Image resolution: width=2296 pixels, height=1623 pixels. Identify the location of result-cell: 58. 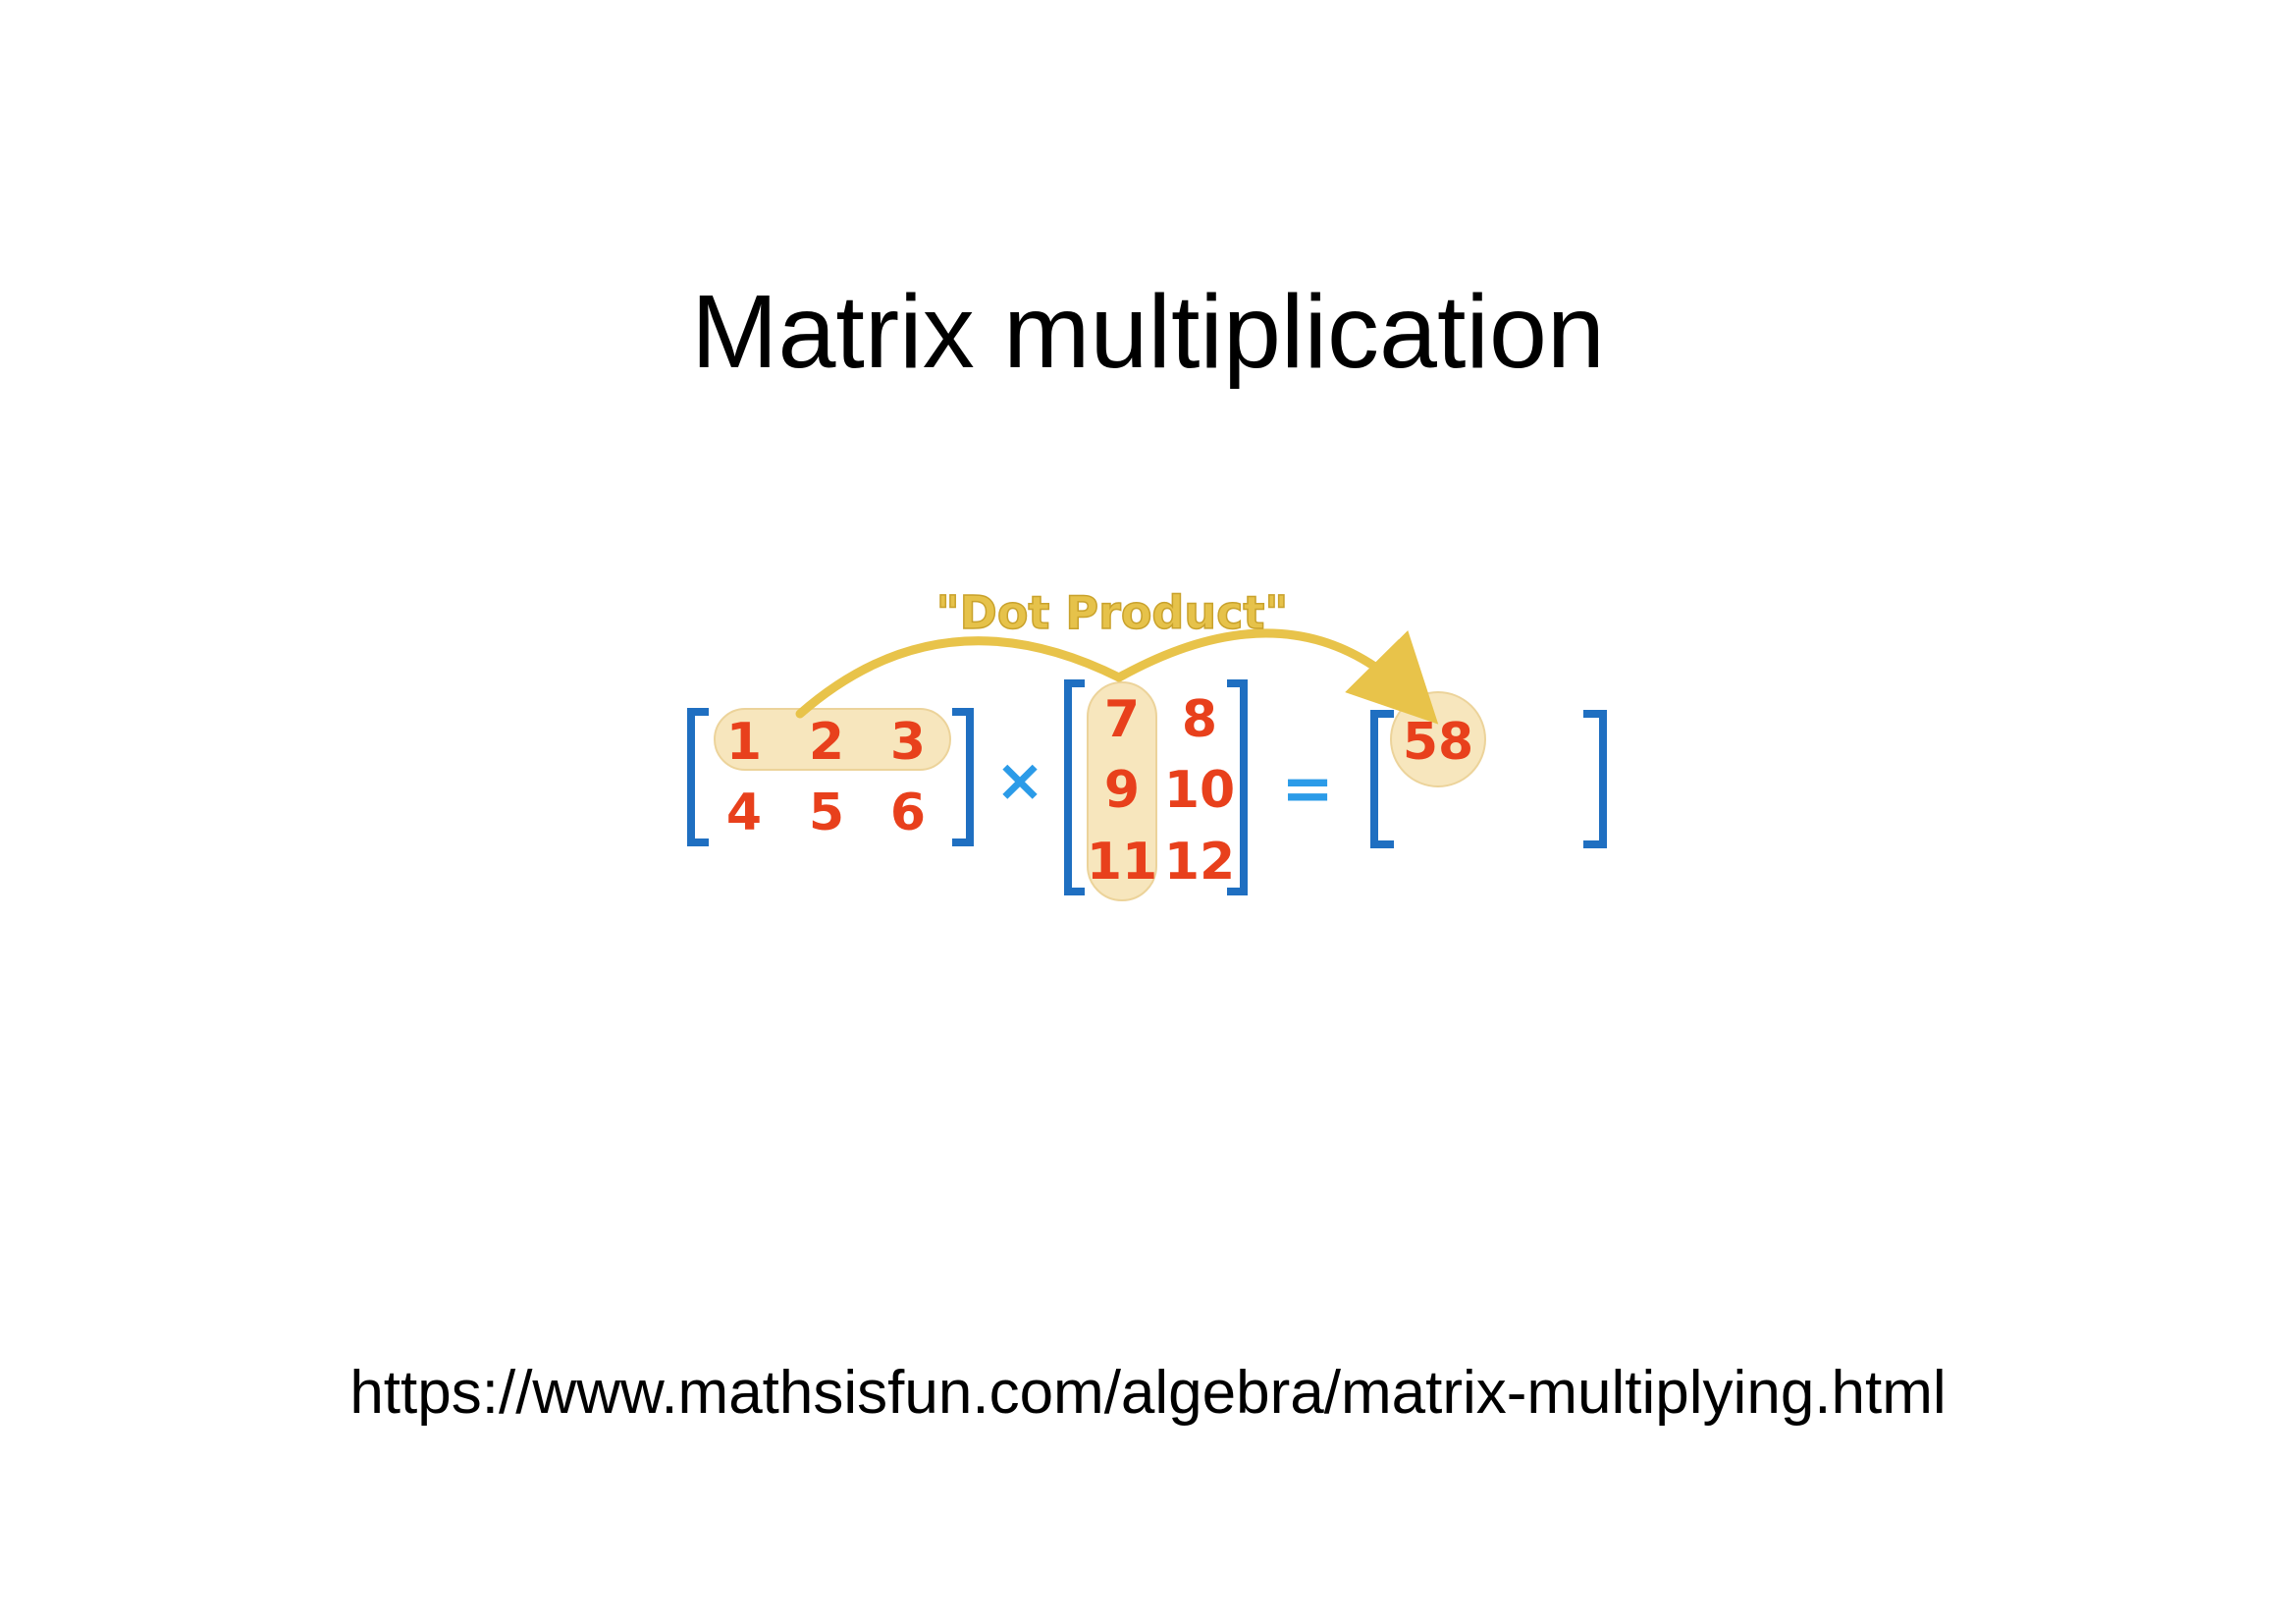
(1438, 742).